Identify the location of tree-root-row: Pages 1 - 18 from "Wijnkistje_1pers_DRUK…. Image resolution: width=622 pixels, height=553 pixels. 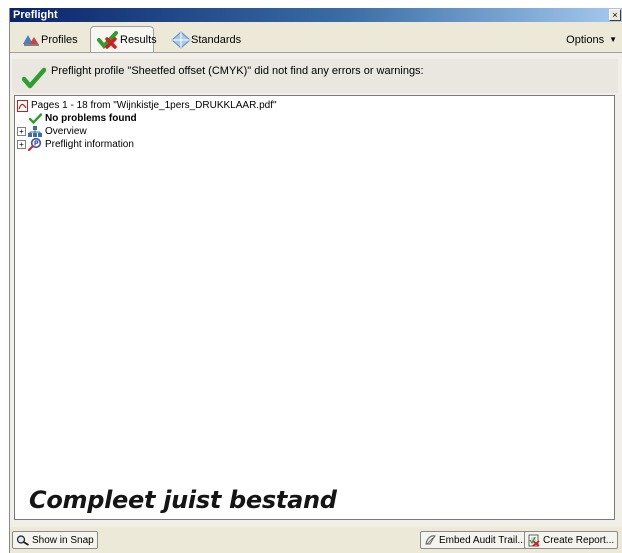
(147, 105).